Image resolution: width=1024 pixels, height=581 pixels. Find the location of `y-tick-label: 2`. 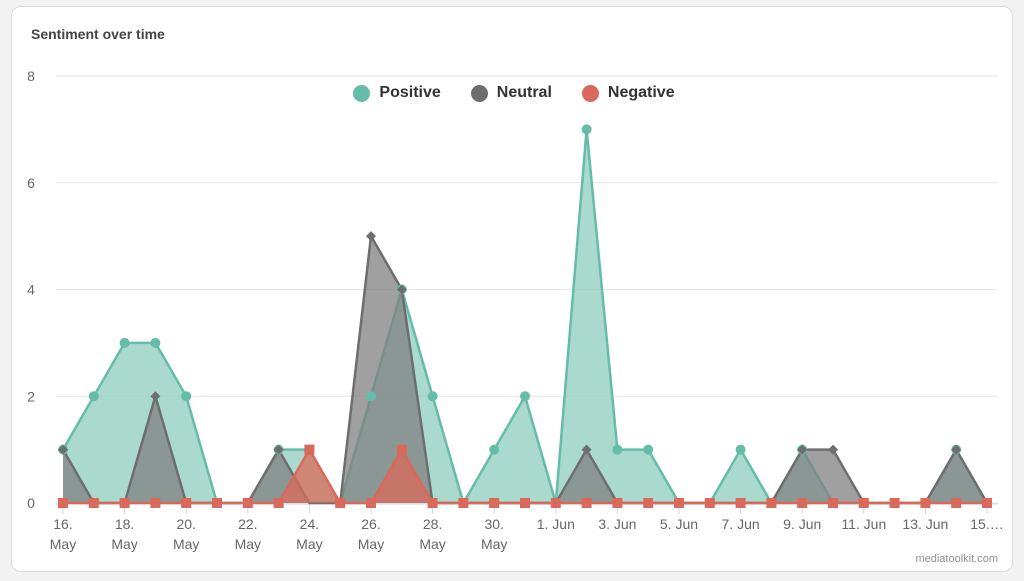

y-tick-label: 2 is located at coordinates (31, 396).